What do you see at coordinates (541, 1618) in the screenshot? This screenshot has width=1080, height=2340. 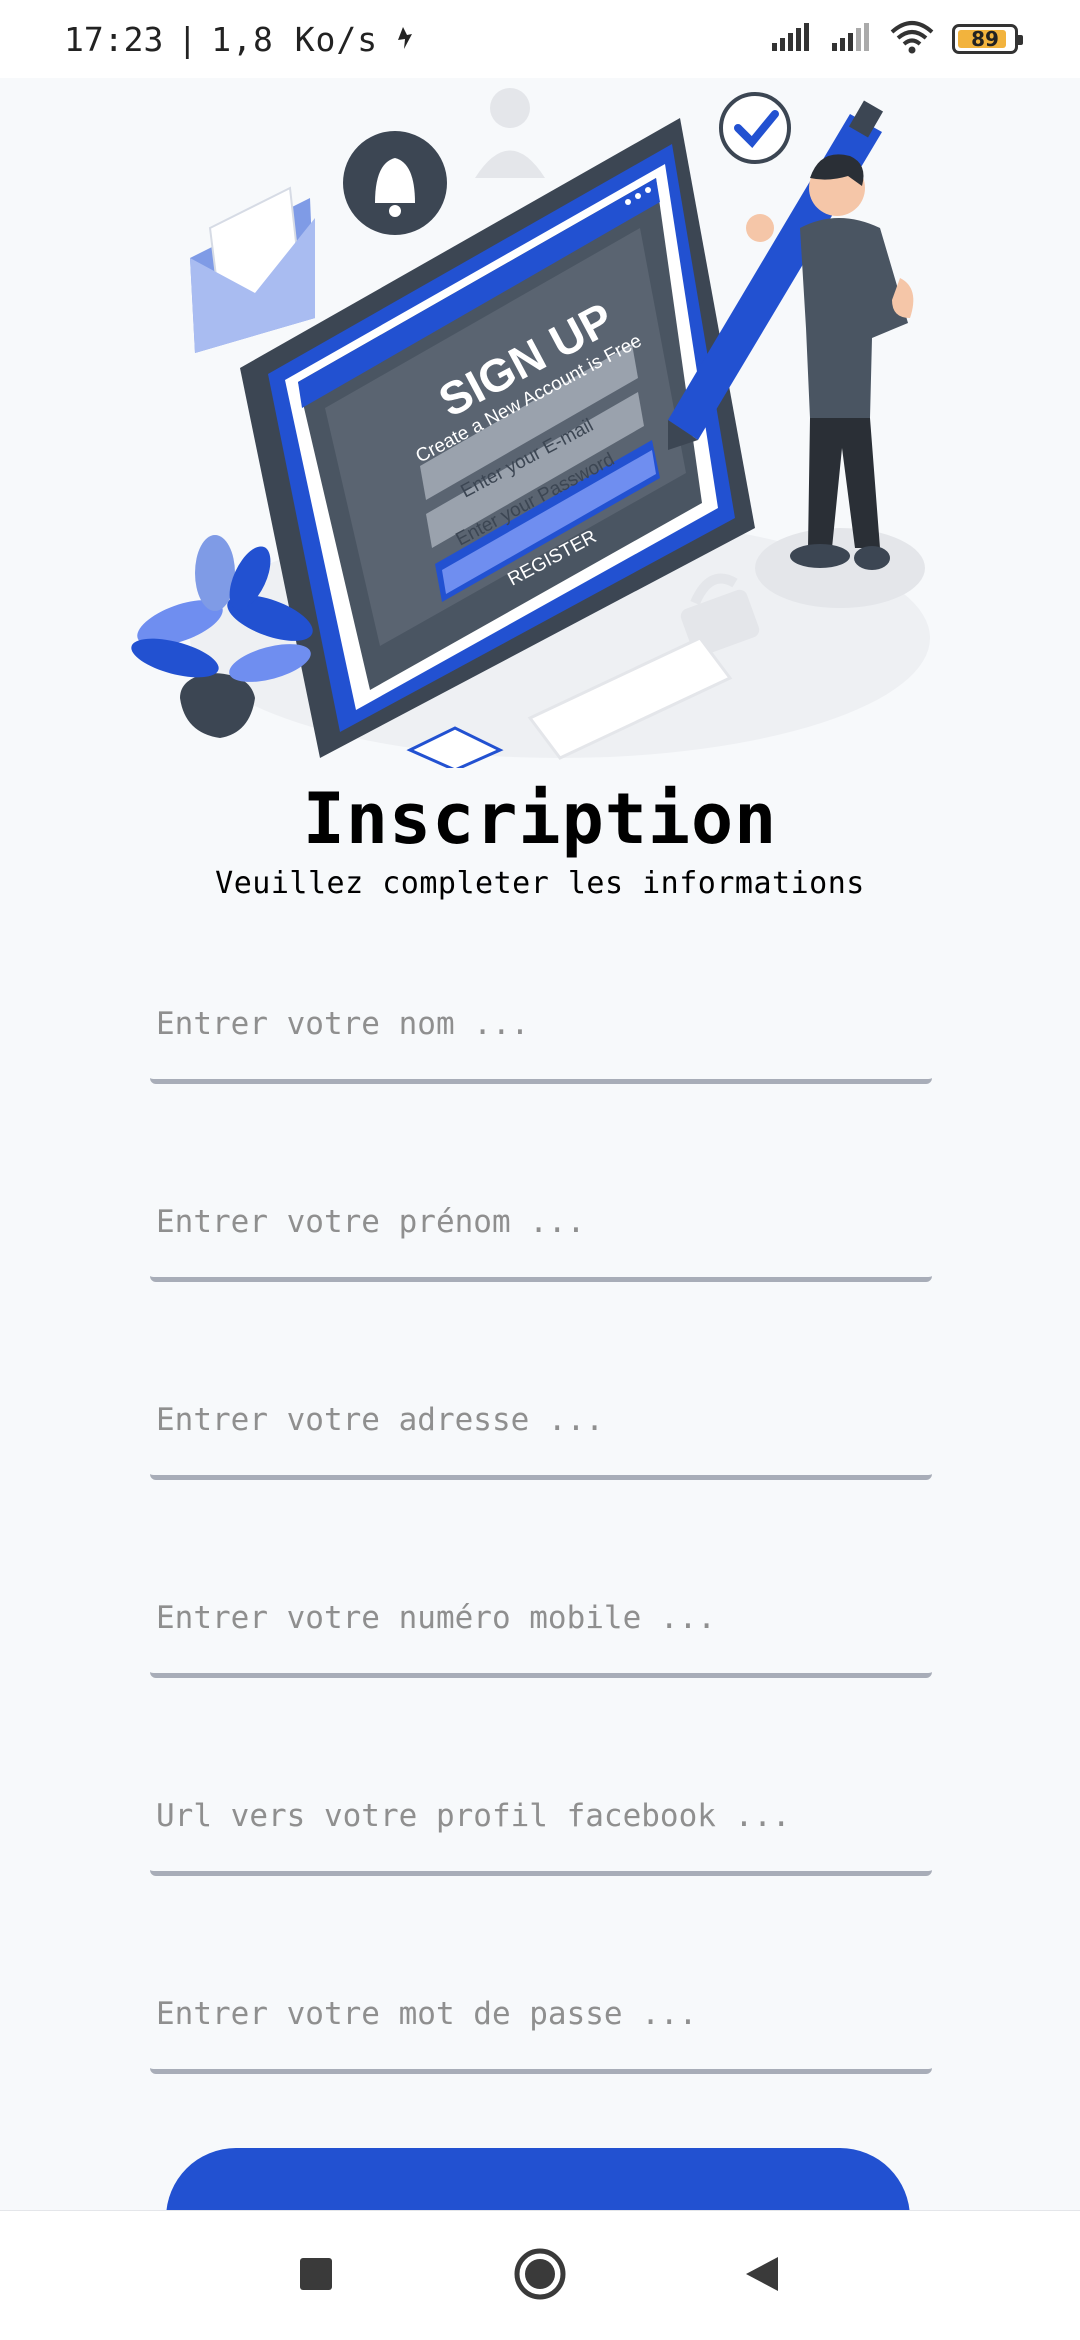 I see `mobile-input` at bounding box center [541, 1618].